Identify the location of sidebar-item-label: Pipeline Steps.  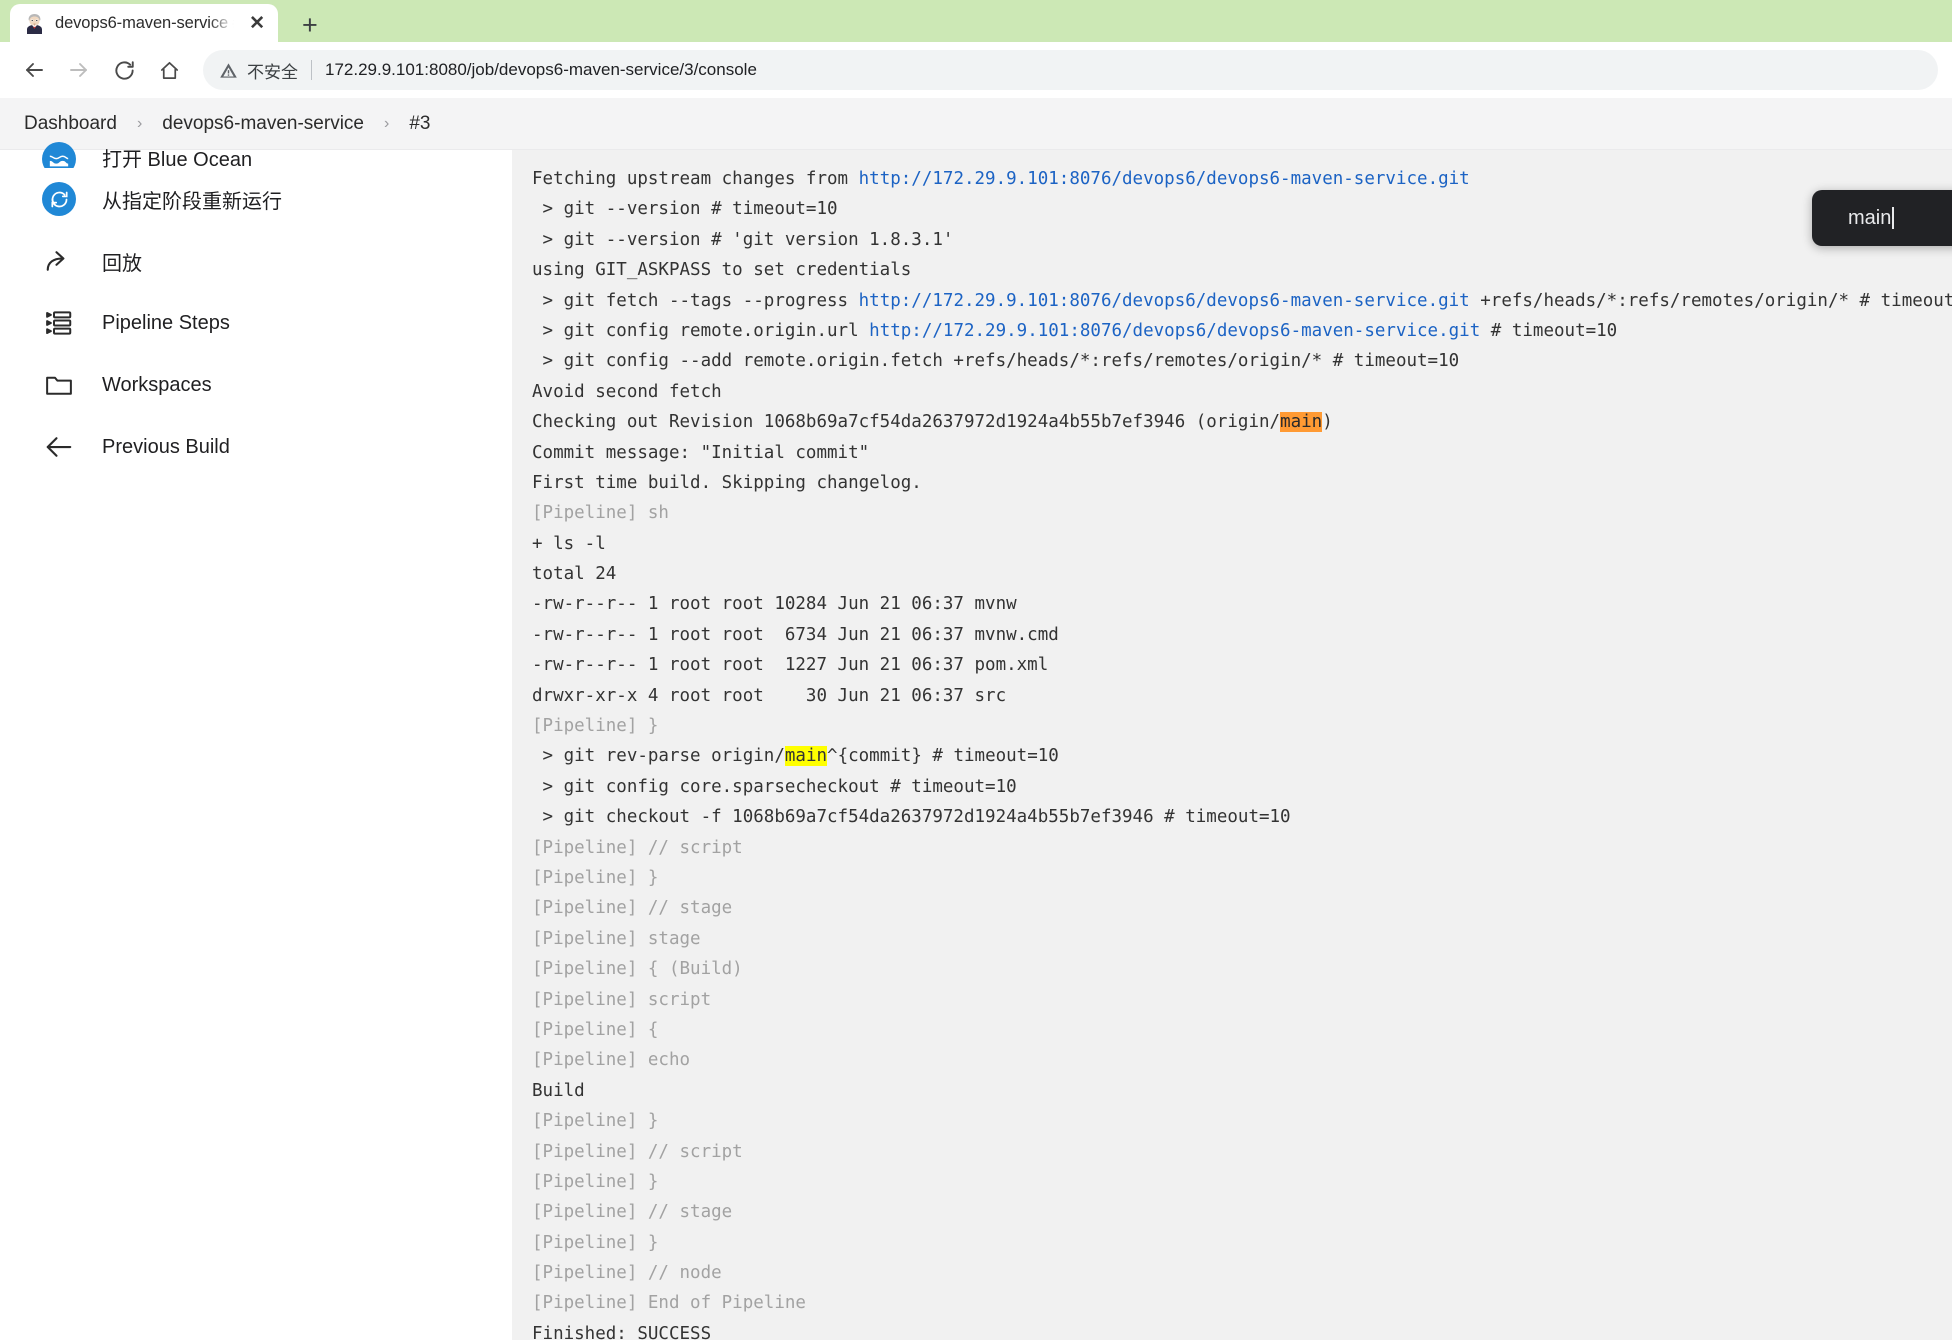
(166, 322).